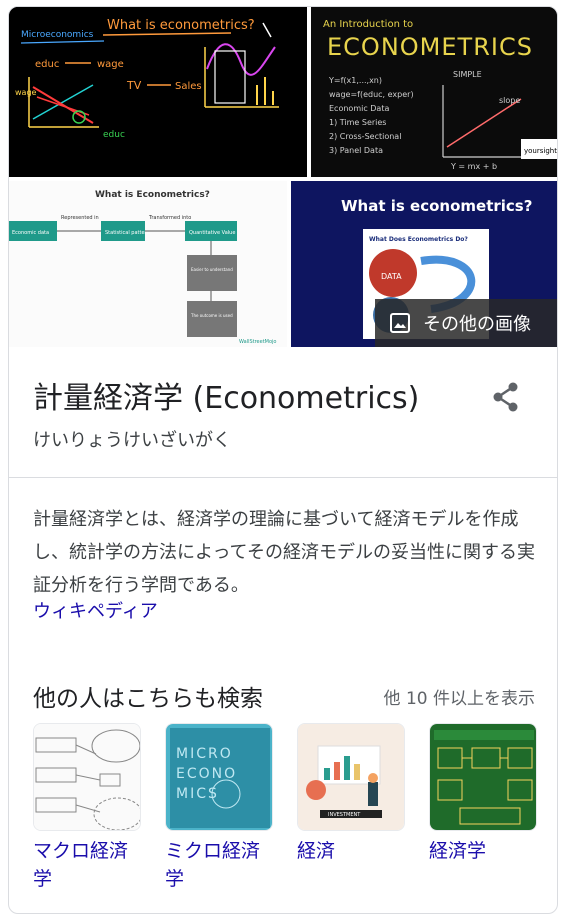 The image size is (564, 920). I want to click on related-label: ミクロ経済学, so click(220, 865).